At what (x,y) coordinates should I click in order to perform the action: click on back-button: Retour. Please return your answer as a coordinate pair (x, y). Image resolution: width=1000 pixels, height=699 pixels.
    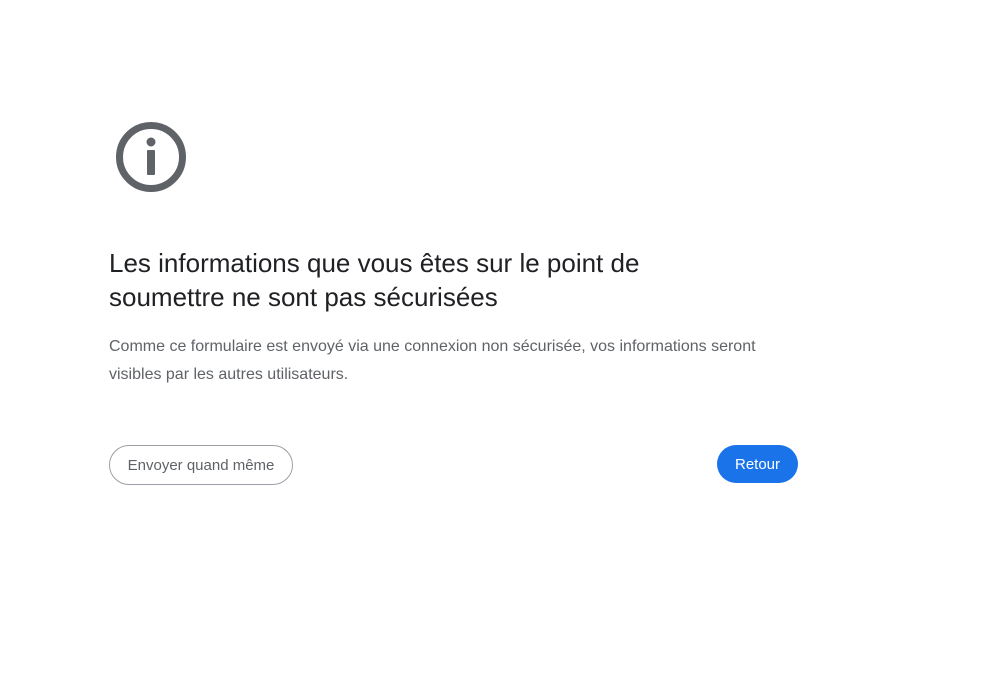
    Looking at the image, I should click on (757, 464).